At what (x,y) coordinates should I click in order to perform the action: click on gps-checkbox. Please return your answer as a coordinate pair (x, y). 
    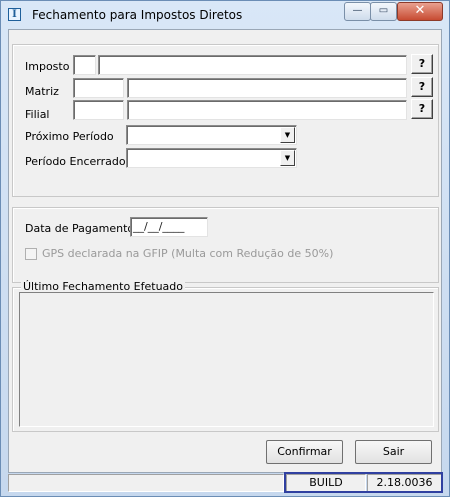
    Looking at the image, I should click on (31, 254).